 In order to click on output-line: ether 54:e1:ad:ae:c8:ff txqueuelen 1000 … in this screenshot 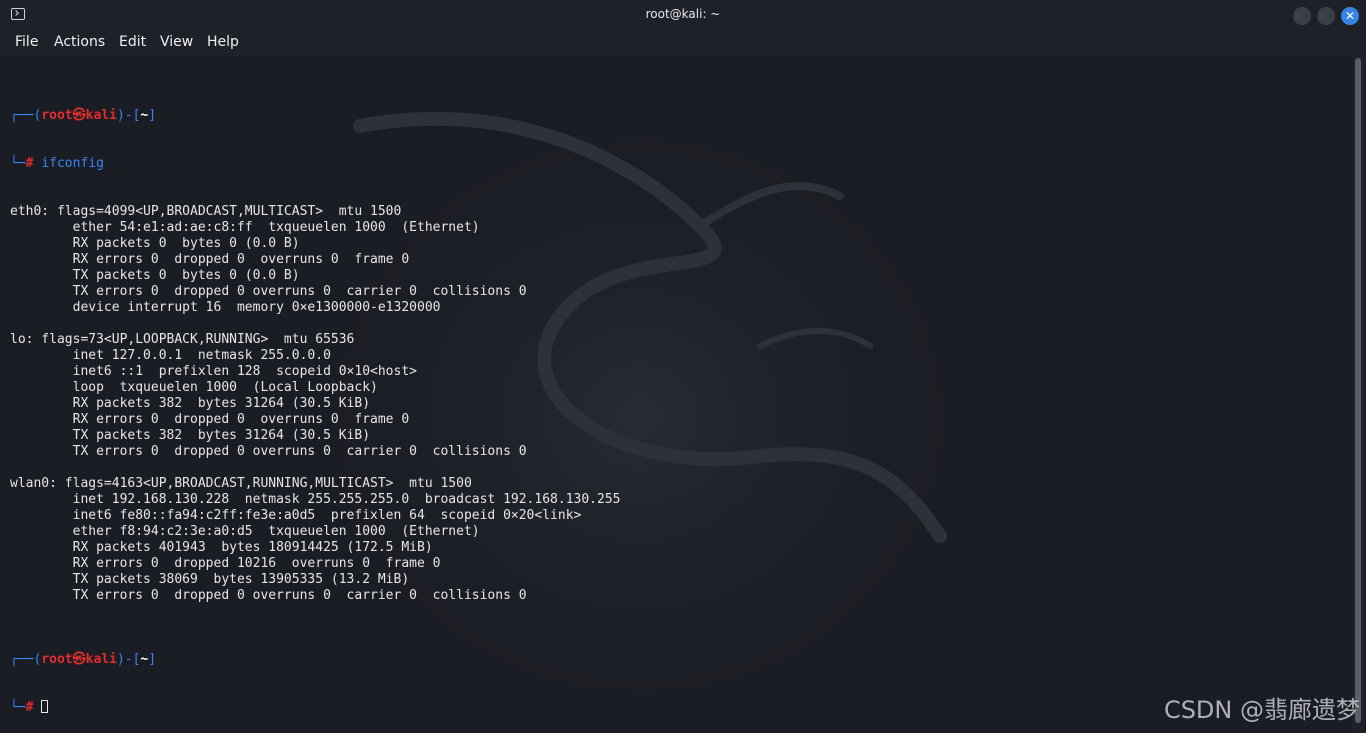, I will do `click(245, 227)`.